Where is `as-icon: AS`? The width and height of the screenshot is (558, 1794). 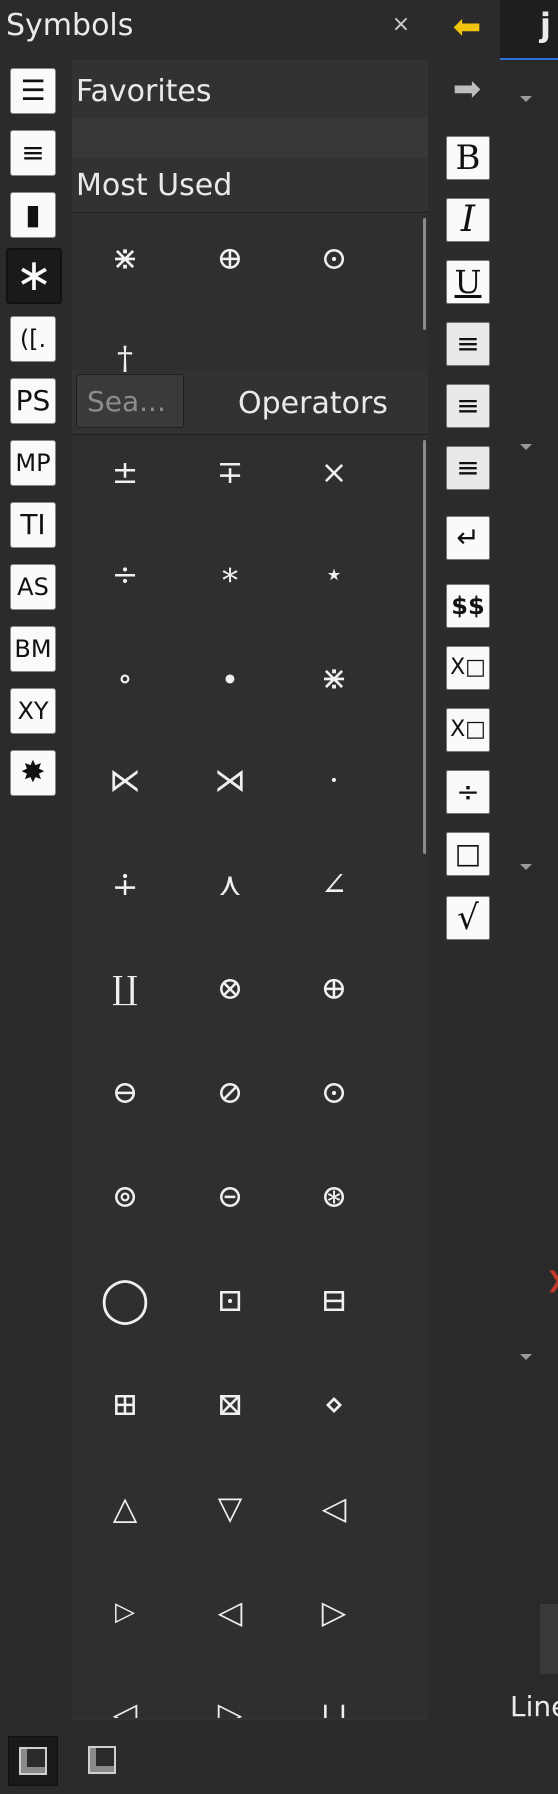 as-icon: AS is located at coordinates (33, 587).